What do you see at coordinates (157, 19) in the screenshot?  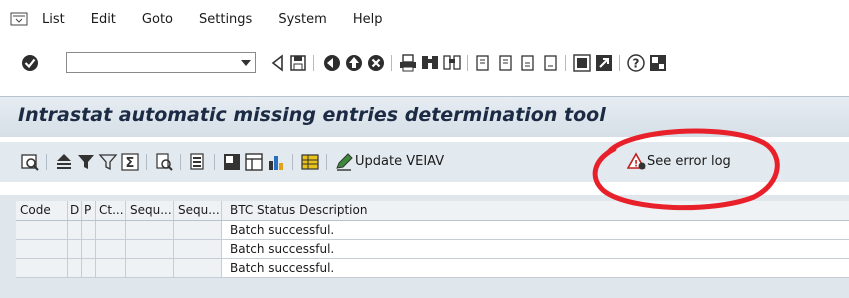 I see `menu-goto: Goto` at bounding box center [157, 19].